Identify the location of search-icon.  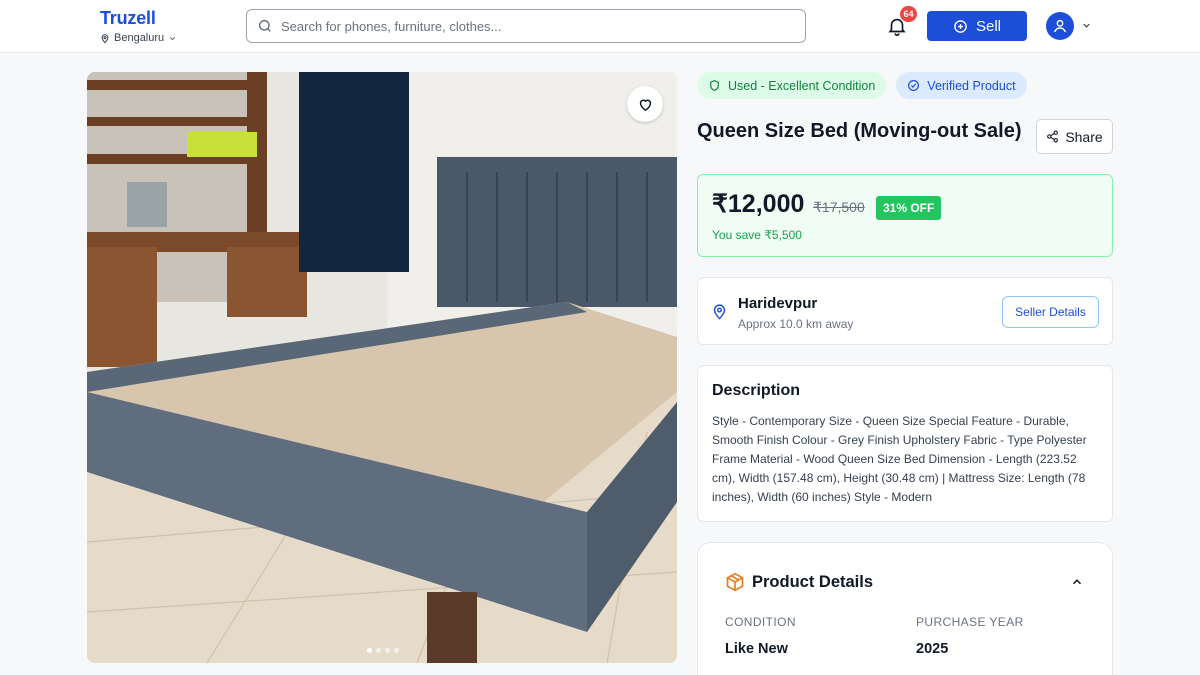
(264, 25).